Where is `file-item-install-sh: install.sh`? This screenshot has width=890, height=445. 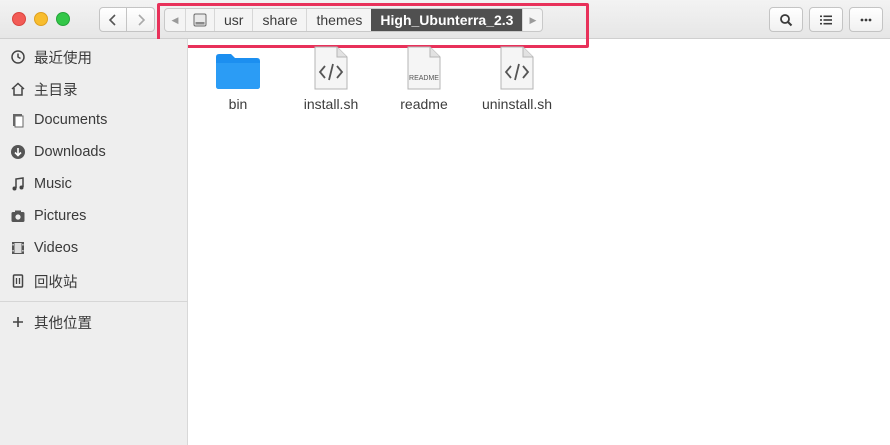
file-item-install-sh: install.sh is located at coordinates (331, 79).